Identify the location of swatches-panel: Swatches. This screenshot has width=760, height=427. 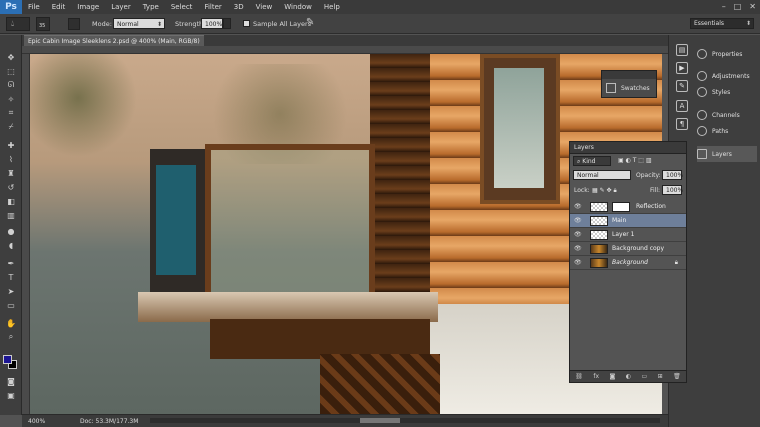
(629, 84).